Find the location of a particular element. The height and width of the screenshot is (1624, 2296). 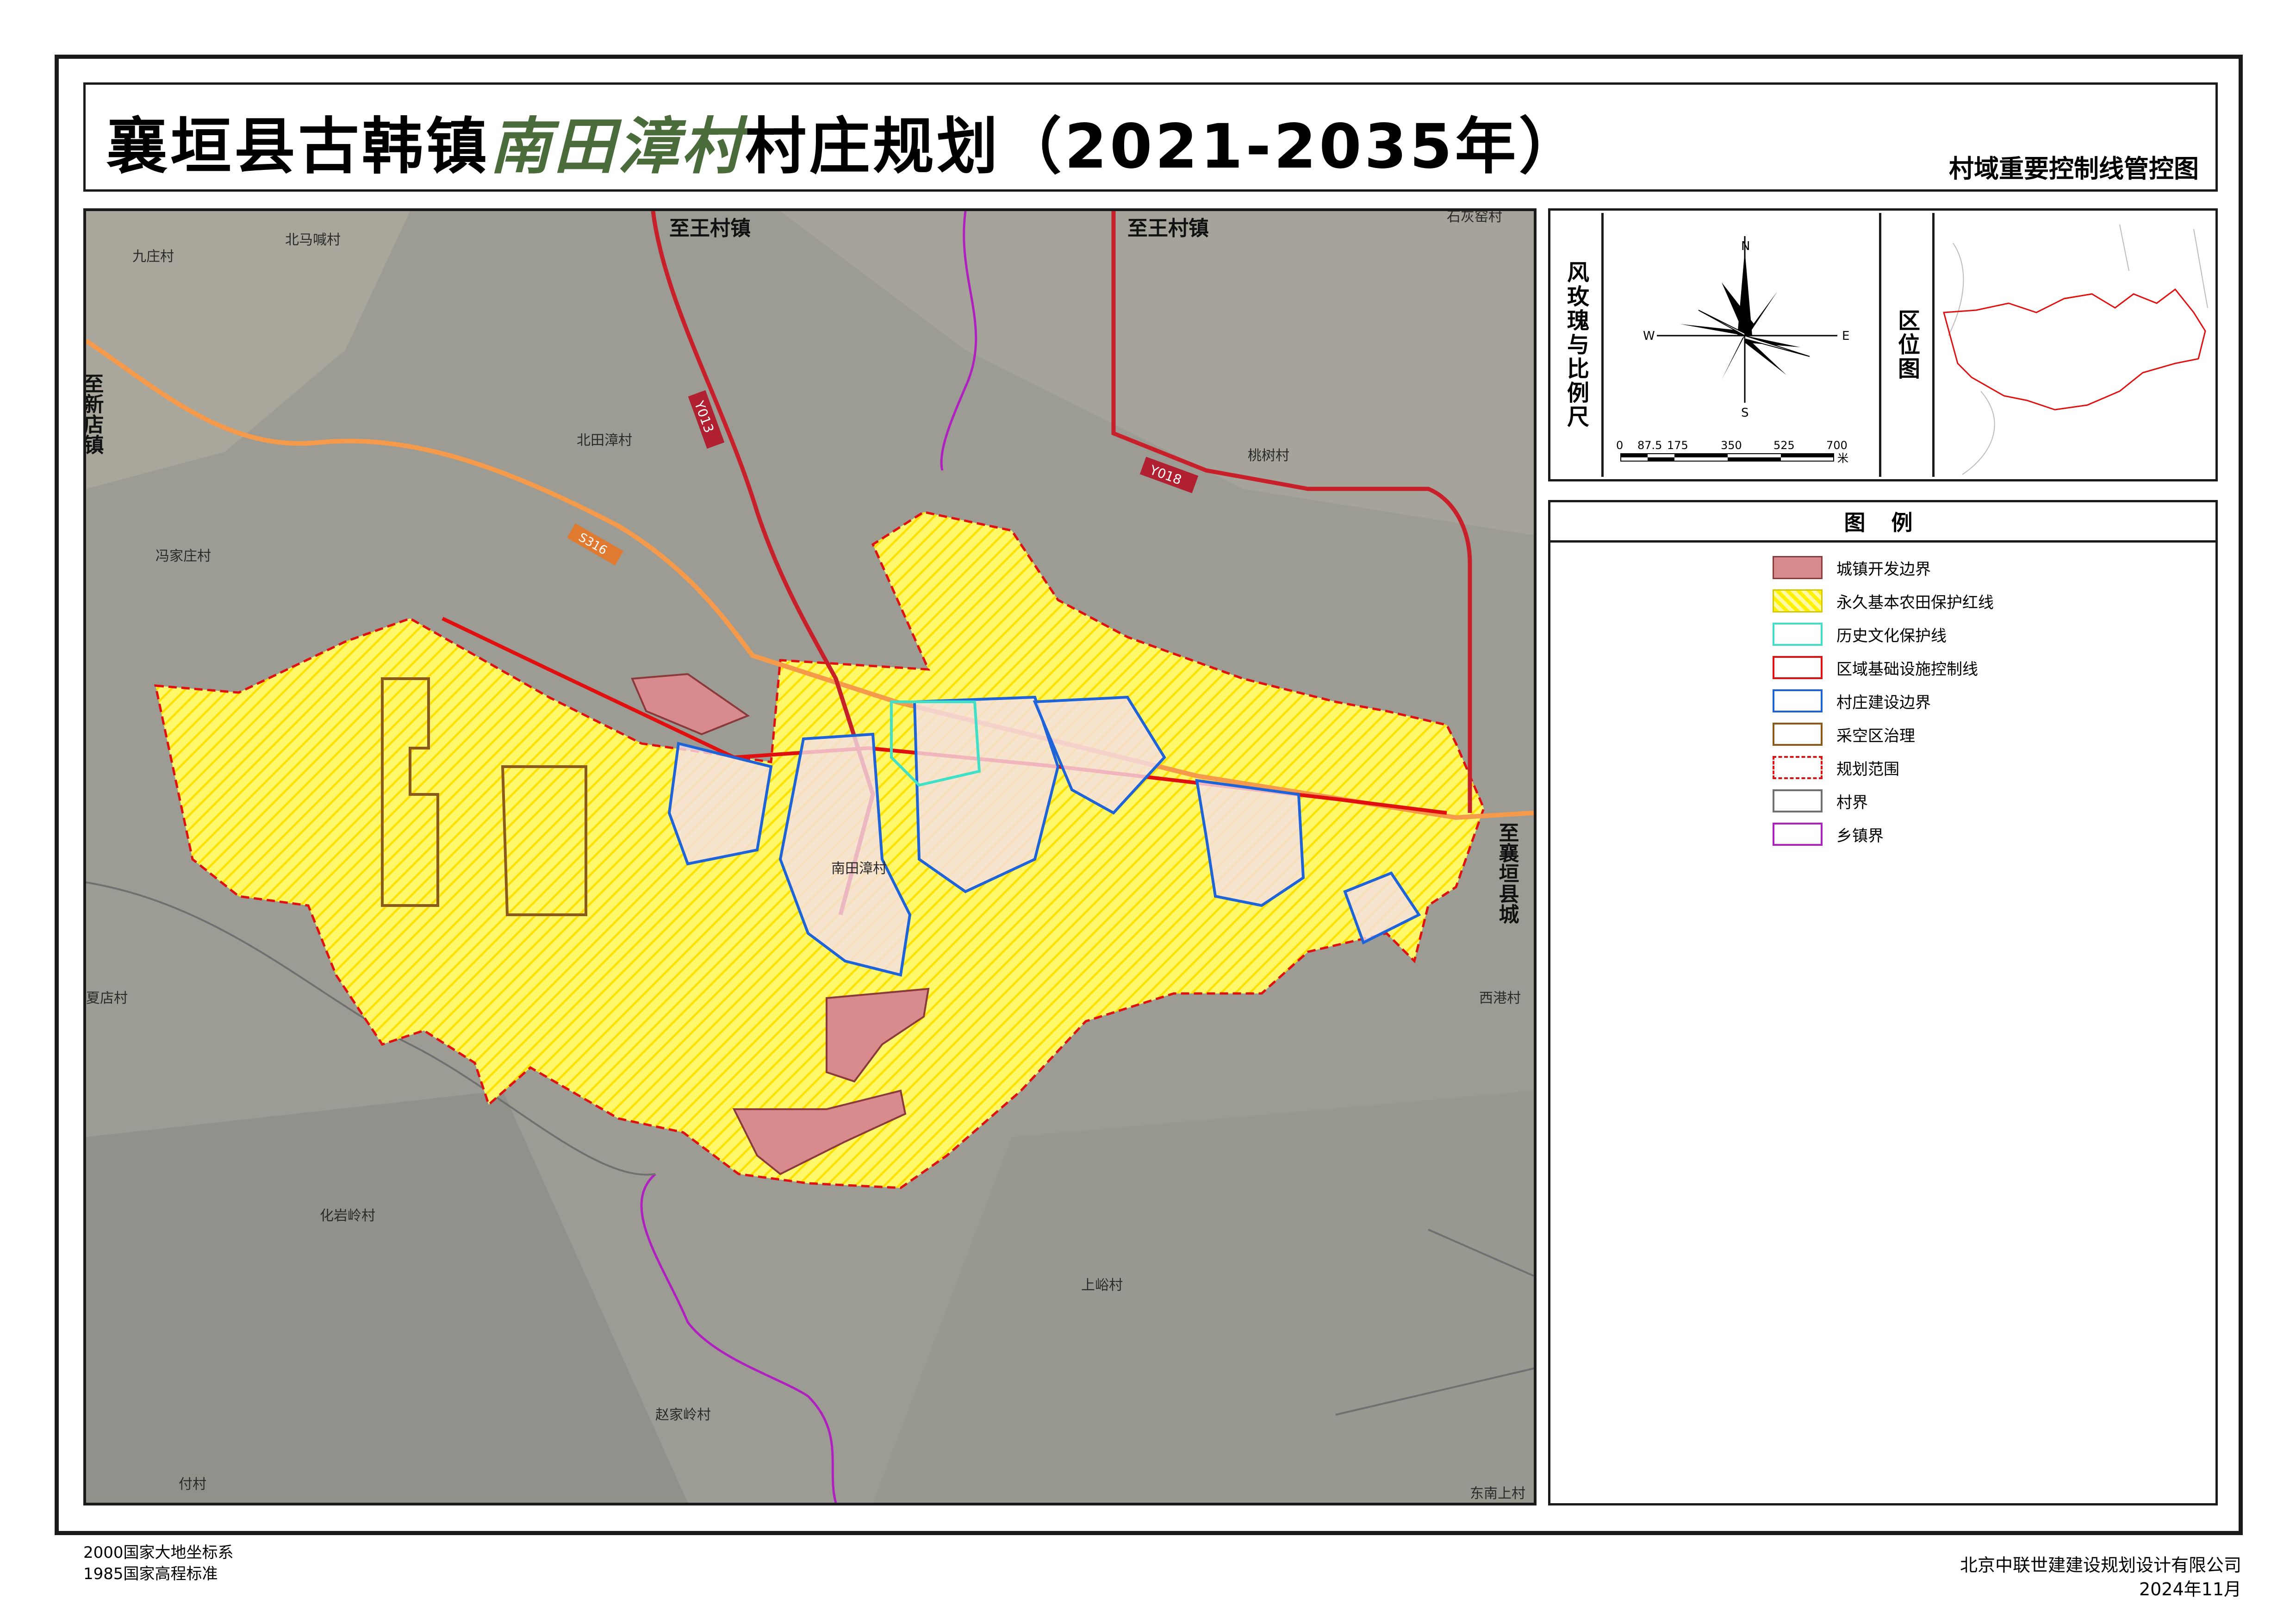

legend-swatch-town is located at coordinates (1798, 567).